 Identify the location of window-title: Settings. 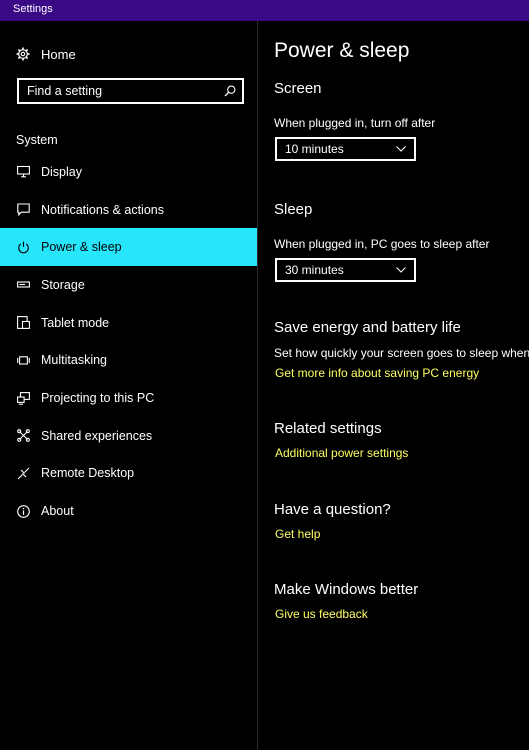
(33, 9).